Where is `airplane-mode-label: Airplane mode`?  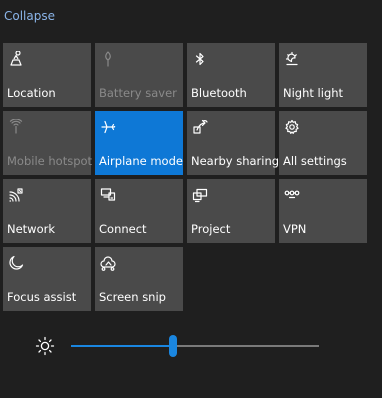 airplane-mode-label: Airplane mode is located at coordinates (141, 161).